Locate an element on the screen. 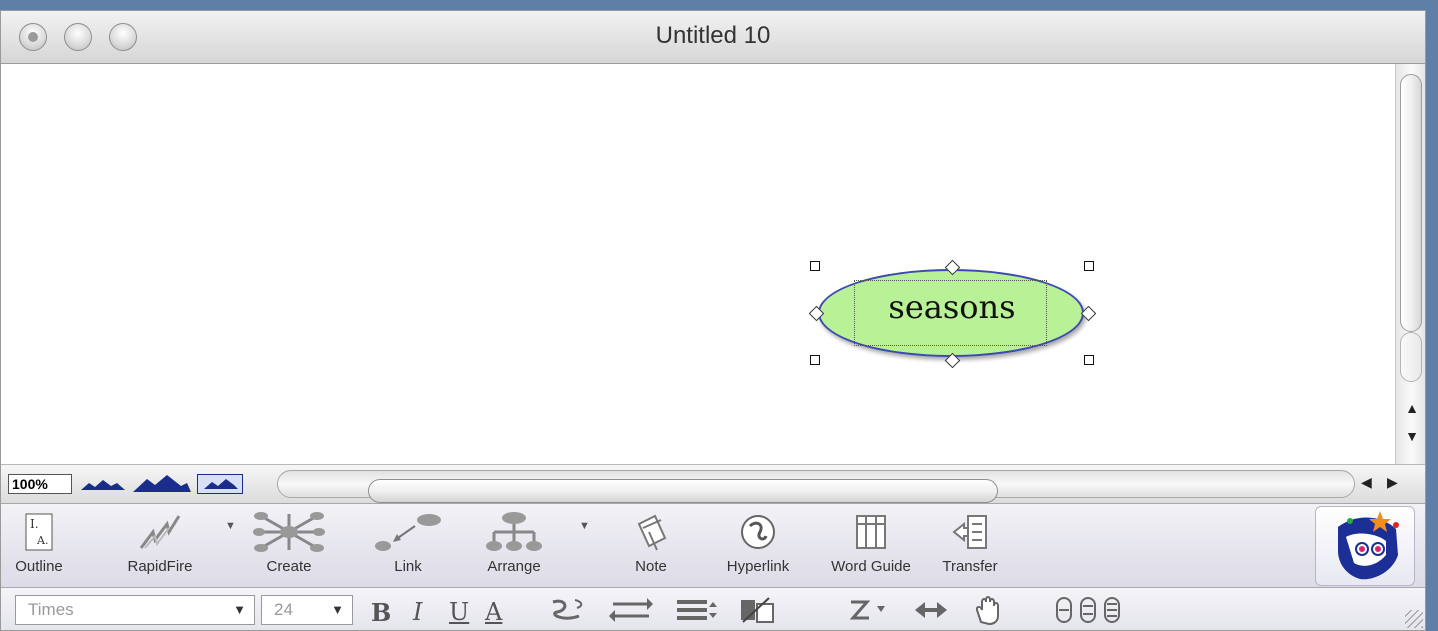  bold-button: B is located at coordinates (381, 612).